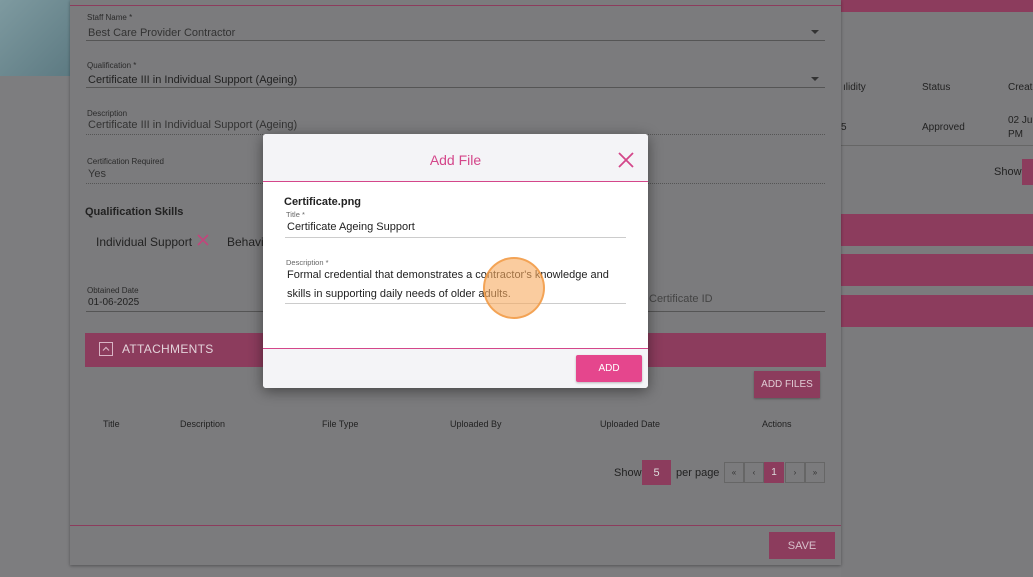 This screenshot has height=577, width=1033. I want to click on per-page-label: per page, so click(698, 473).